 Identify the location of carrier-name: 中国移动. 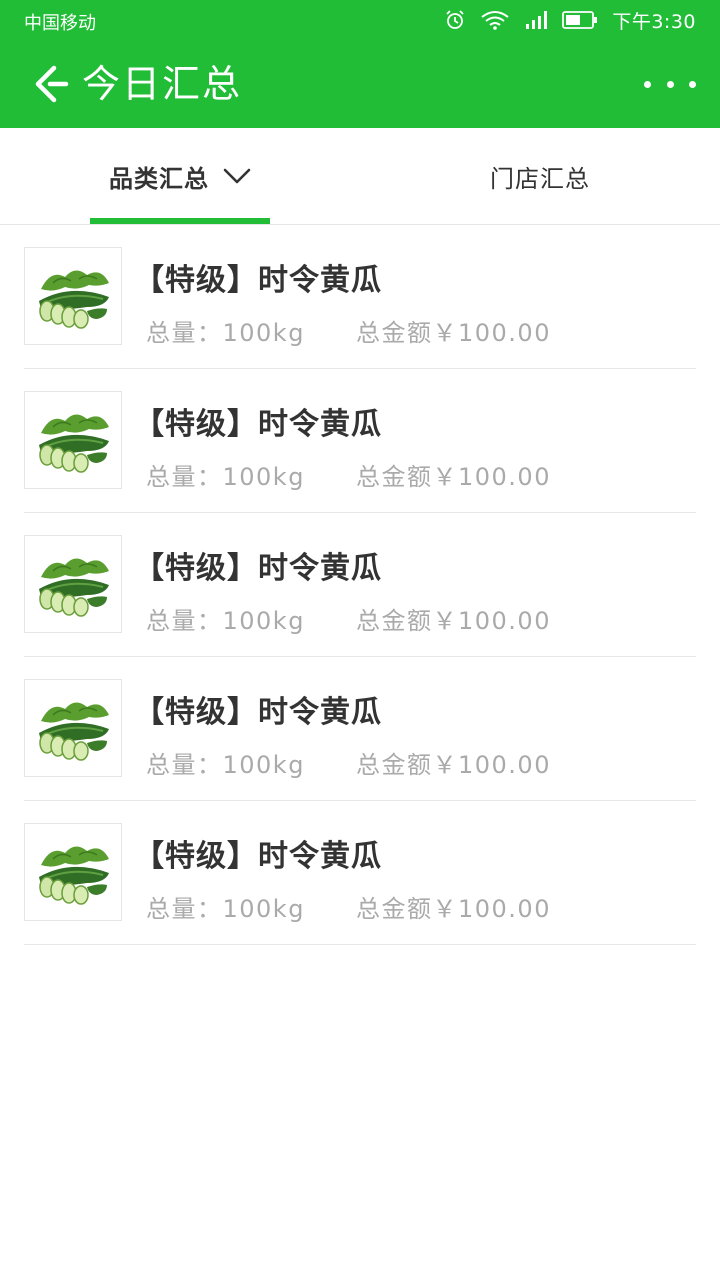
(60, 23).